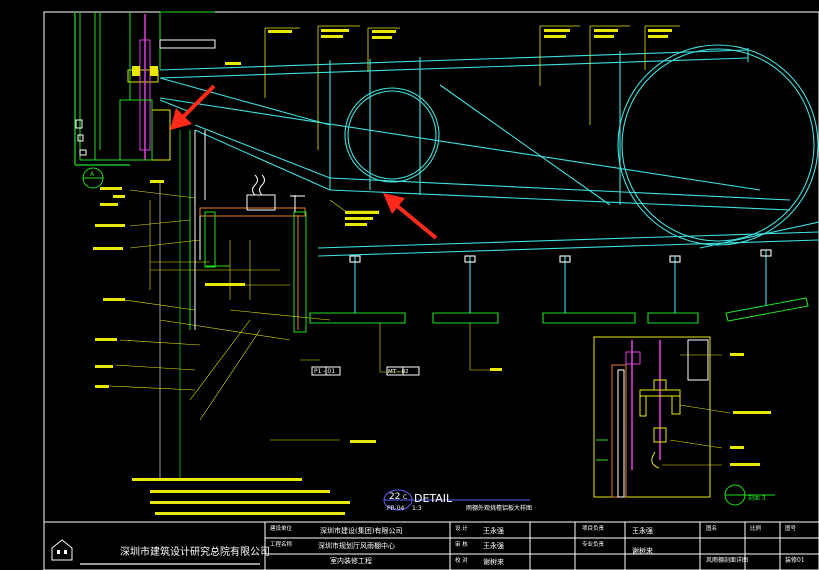 The width and height of the screenshot is (819, 570). What do you see at coordinates (433, 498) in the screenshot?
I see `detail-title-text: DETAIL` at bounding box center [433, 498].